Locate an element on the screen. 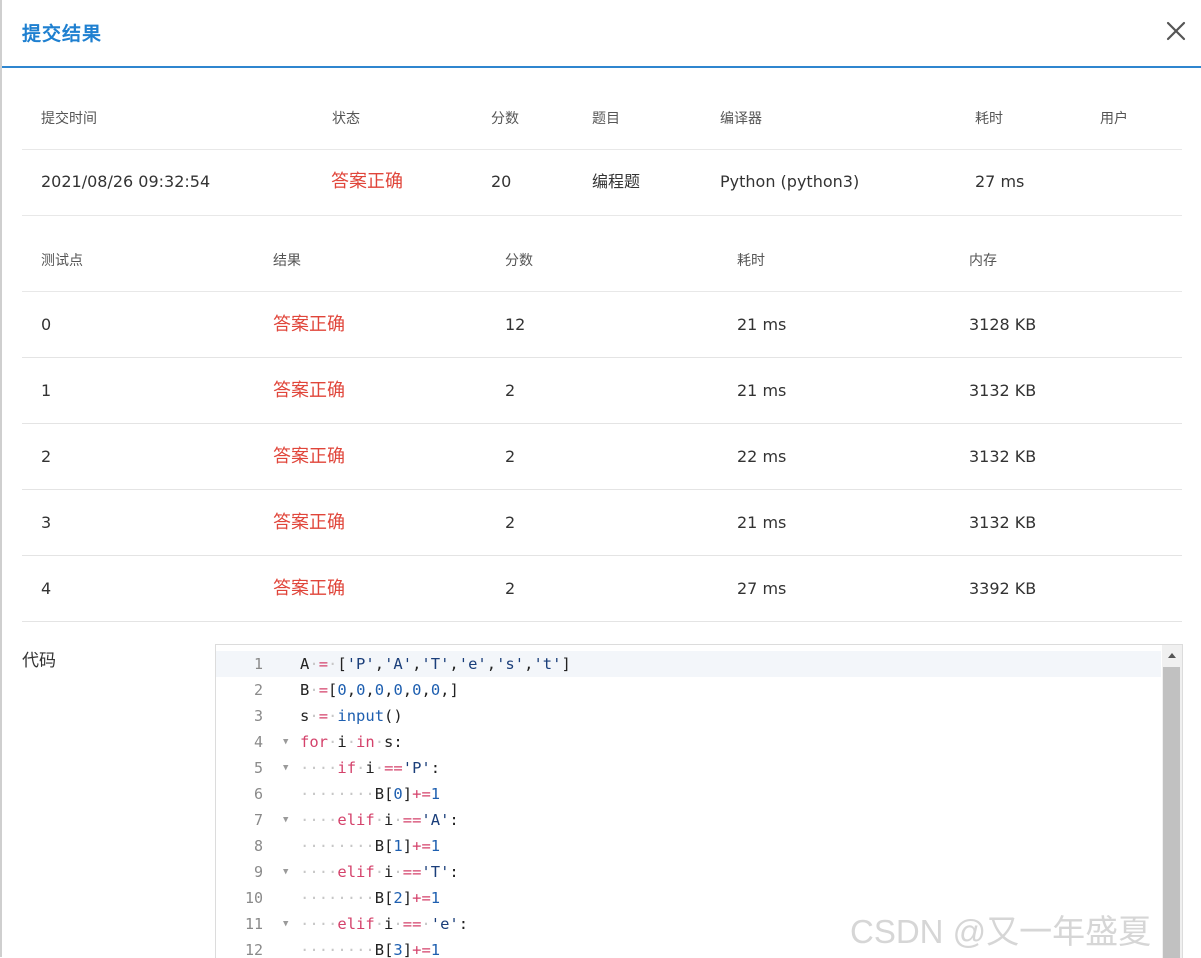  code-line: 7 ▼ ····elif·i·=='A': is located at coordinates (688, 820).